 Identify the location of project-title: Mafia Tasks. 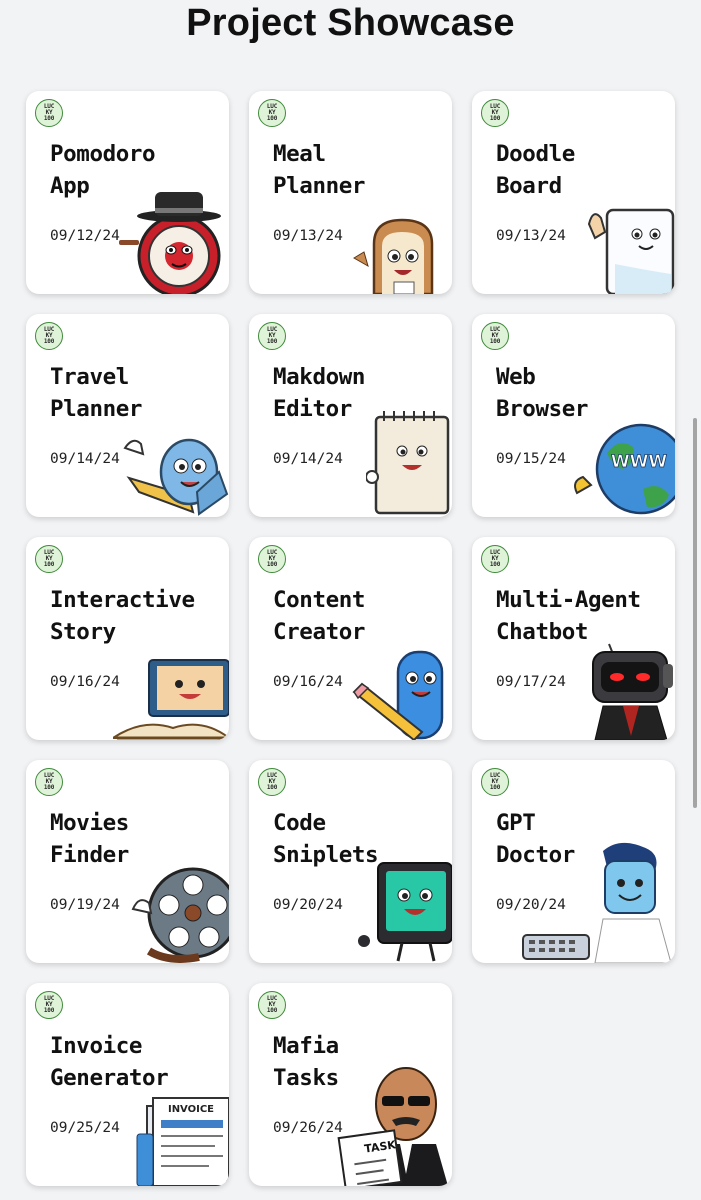
(306, 1062).